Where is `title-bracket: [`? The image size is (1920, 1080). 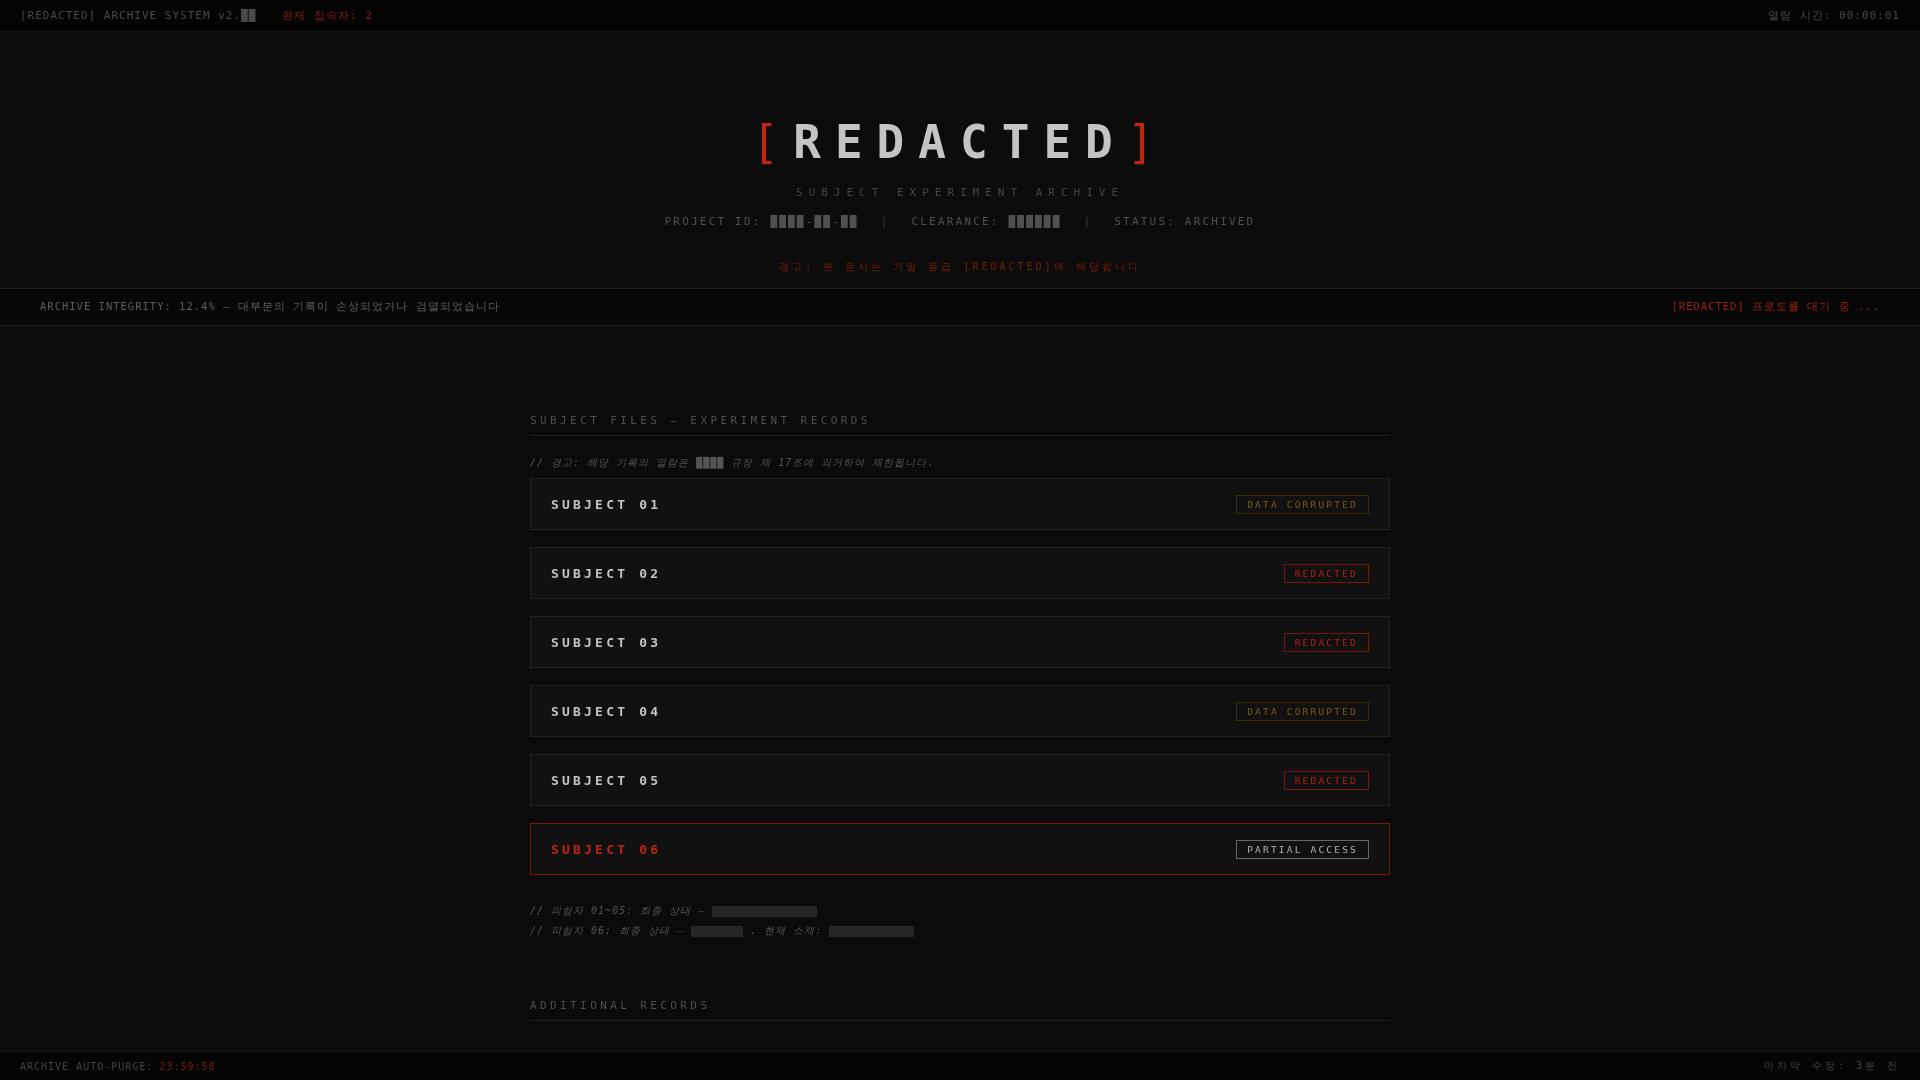 title-bracket: [ is located at coordinates (772, 142).